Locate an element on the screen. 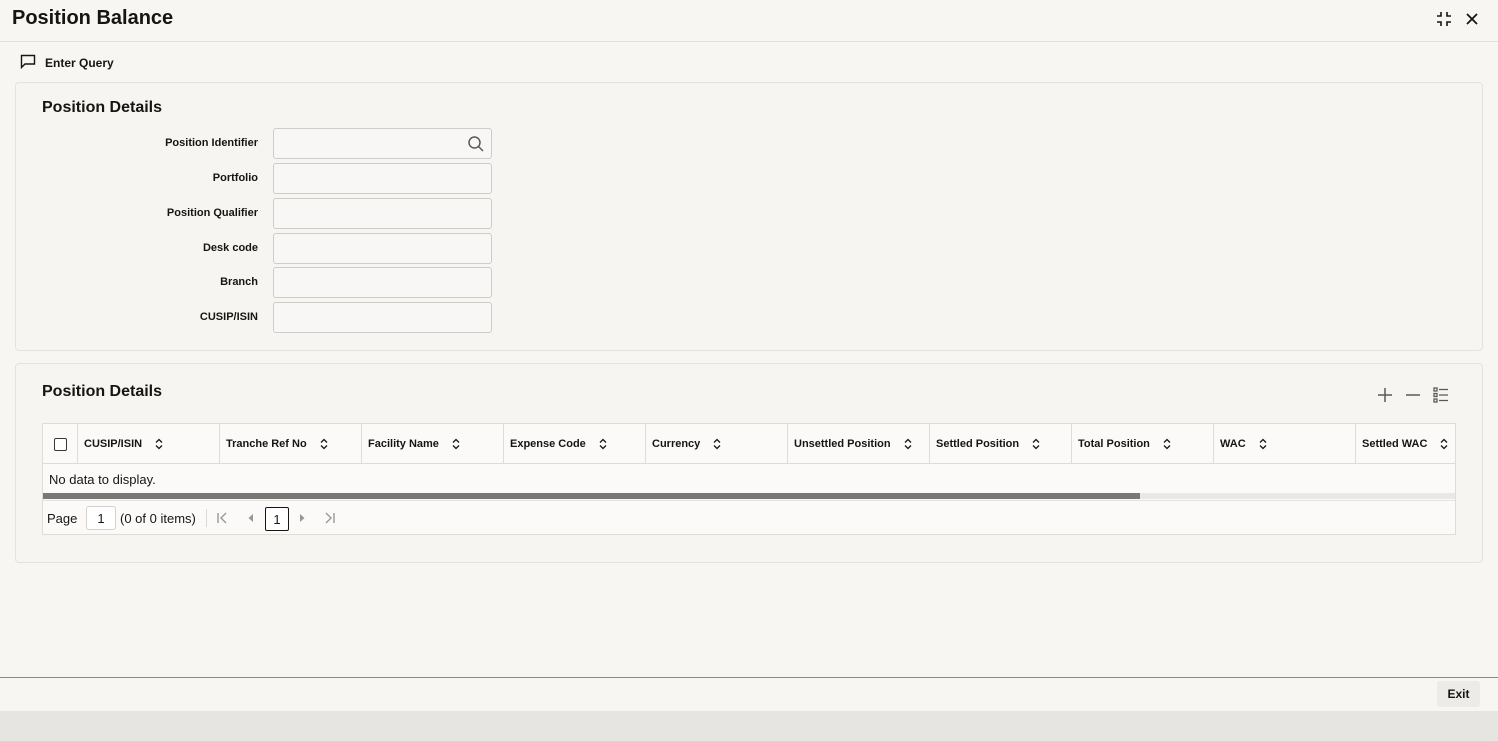 The image size is (1498, 741). position-identifier-label: Position Identifier is located at coordinates (211, 143).